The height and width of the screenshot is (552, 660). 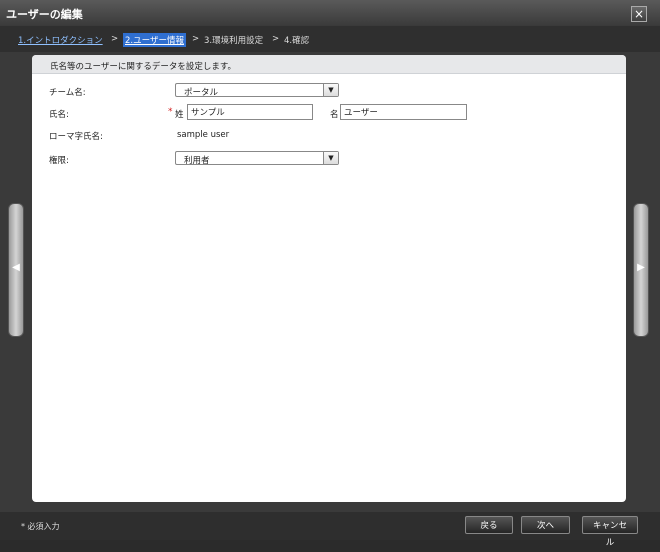 What do you see at coordinates (639, 14) in the screenshot?
I see `close-button: ×` at bounding box center [639, 14].